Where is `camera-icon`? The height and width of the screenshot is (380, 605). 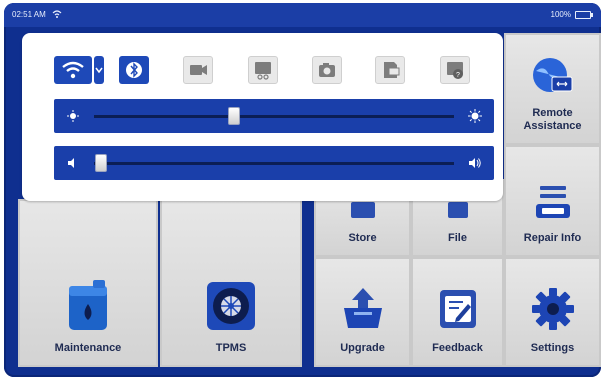
camera-icon is located at coordinates (327, 70).